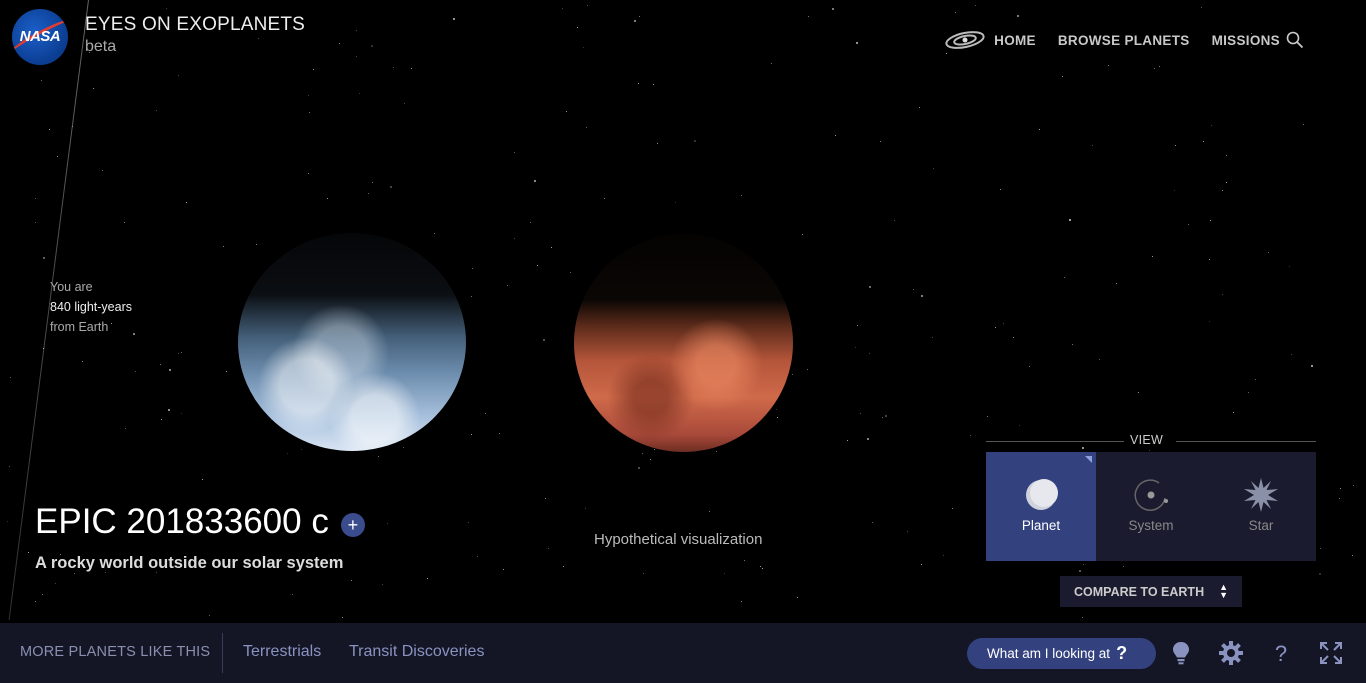 The width and height of the screenshot is (1366, 683). I want to click on view-planet-button: Planet, so click(1041, 506).